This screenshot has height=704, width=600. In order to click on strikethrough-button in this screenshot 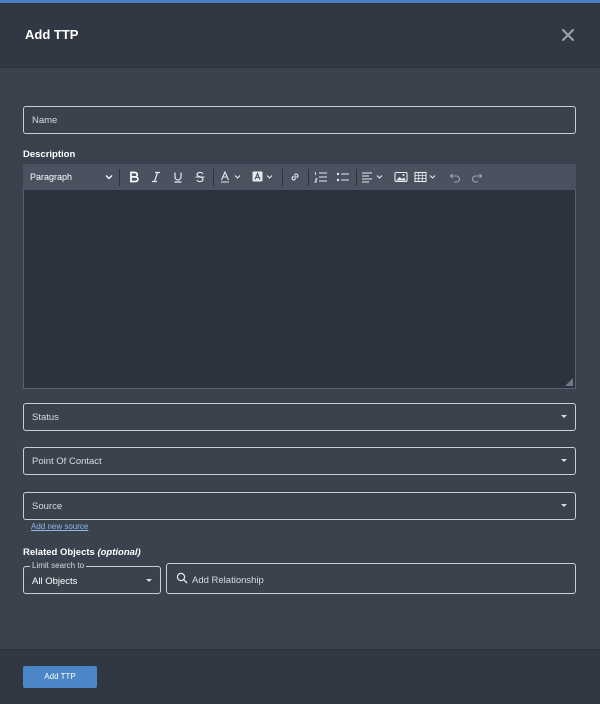, I will do `click(200, 177)`.